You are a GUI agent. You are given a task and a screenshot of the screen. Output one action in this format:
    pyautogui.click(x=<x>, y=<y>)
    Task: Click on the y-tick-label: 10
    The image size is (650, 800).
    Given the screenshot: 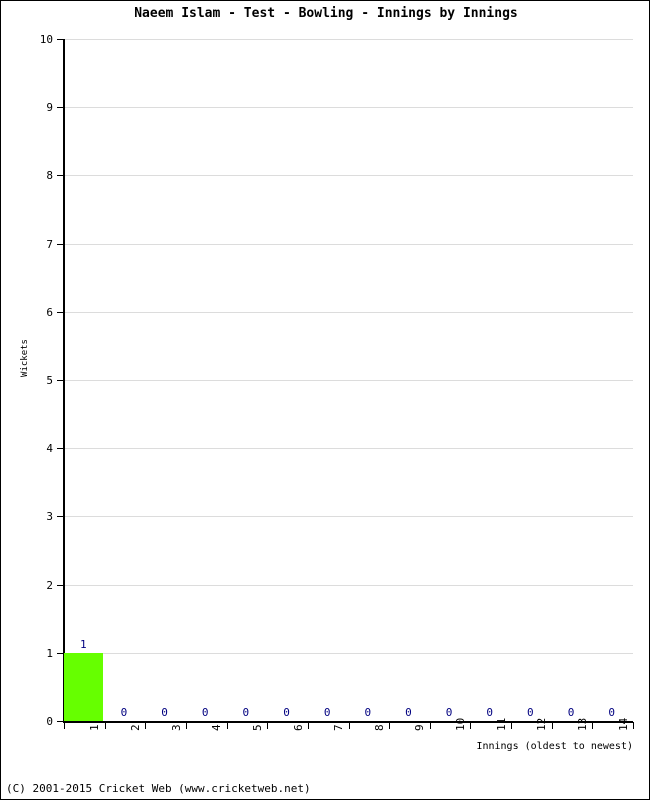 What is the action you would take?
    pyautogui.click(x=46, y=39)
    